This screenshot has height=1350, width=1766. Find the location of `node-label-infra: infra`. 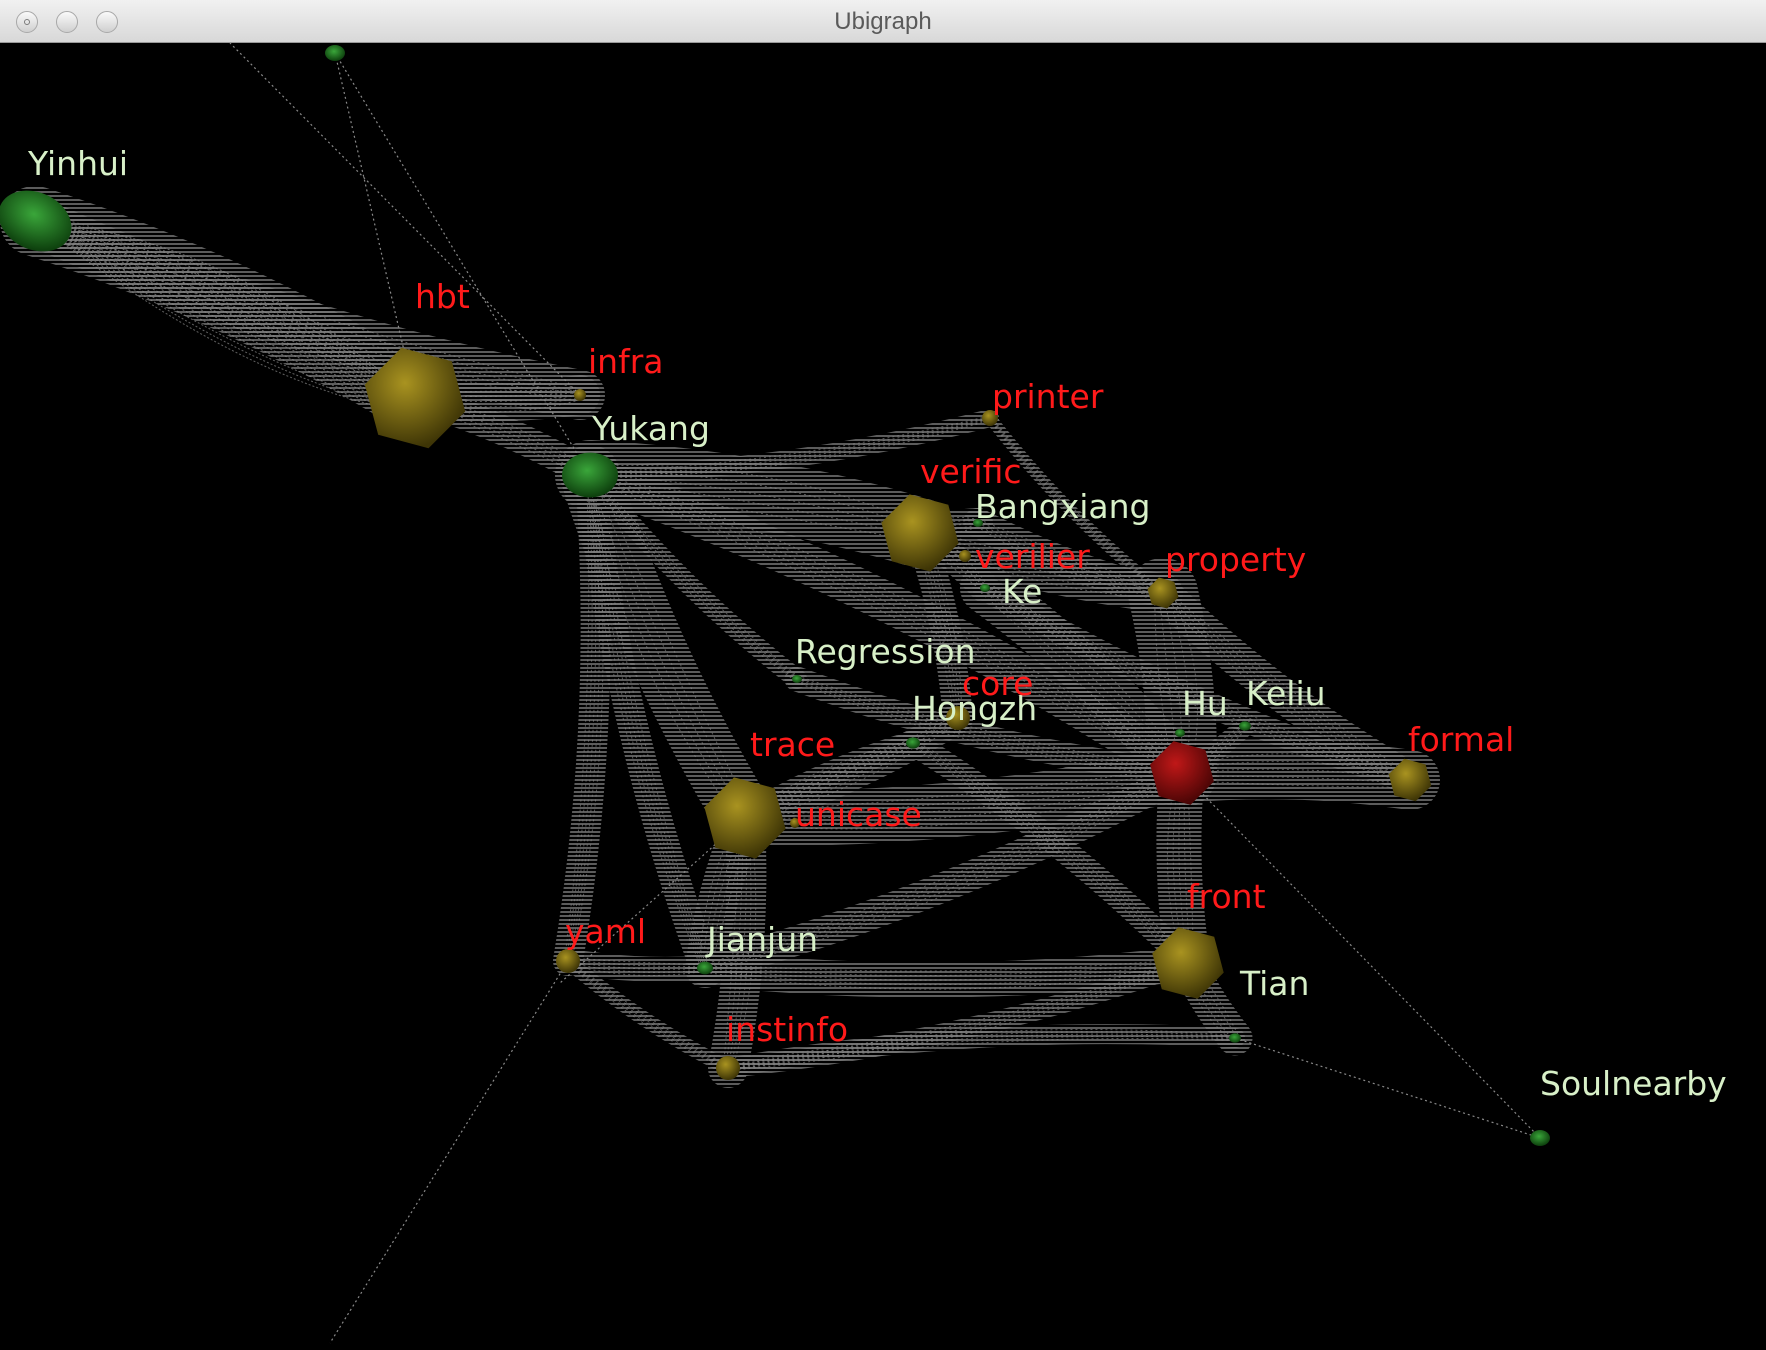

node-label-infra: infra is located at coordinates (626, 361).